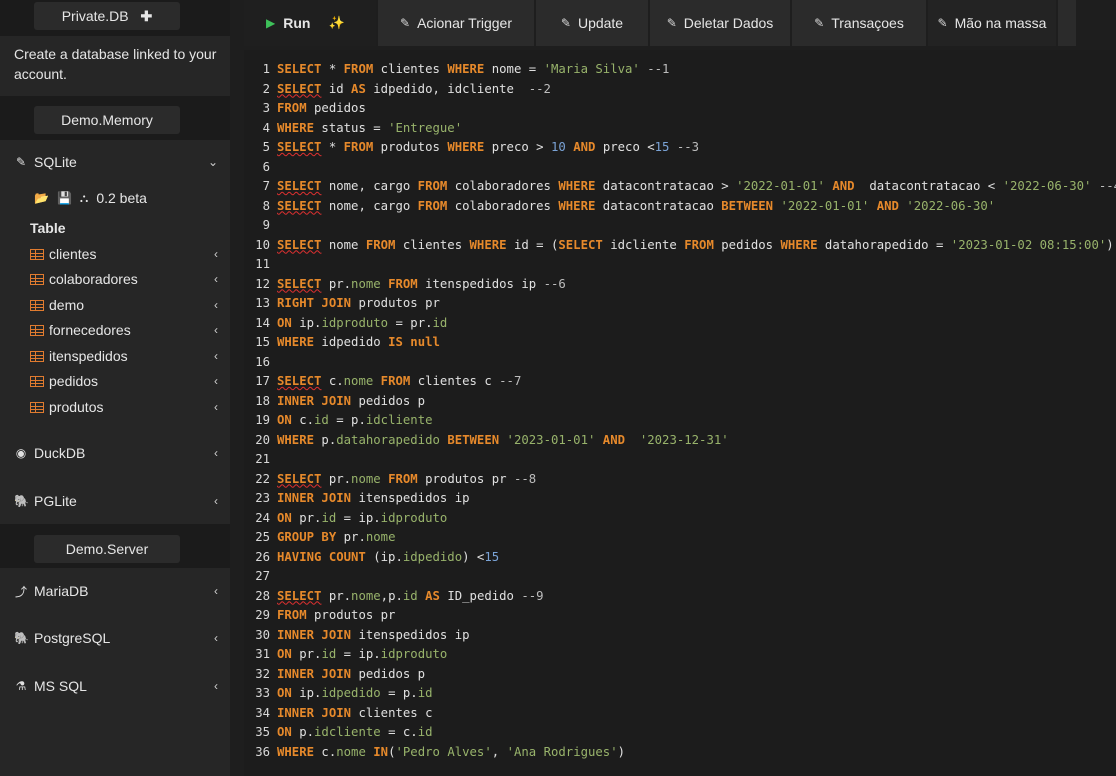 The image size is (1116, 776). Describe the element at coordinates (457, 23) in the screenshot. I see `tab-acionar-trigger: ✎ Acionar Trigger` at that location.